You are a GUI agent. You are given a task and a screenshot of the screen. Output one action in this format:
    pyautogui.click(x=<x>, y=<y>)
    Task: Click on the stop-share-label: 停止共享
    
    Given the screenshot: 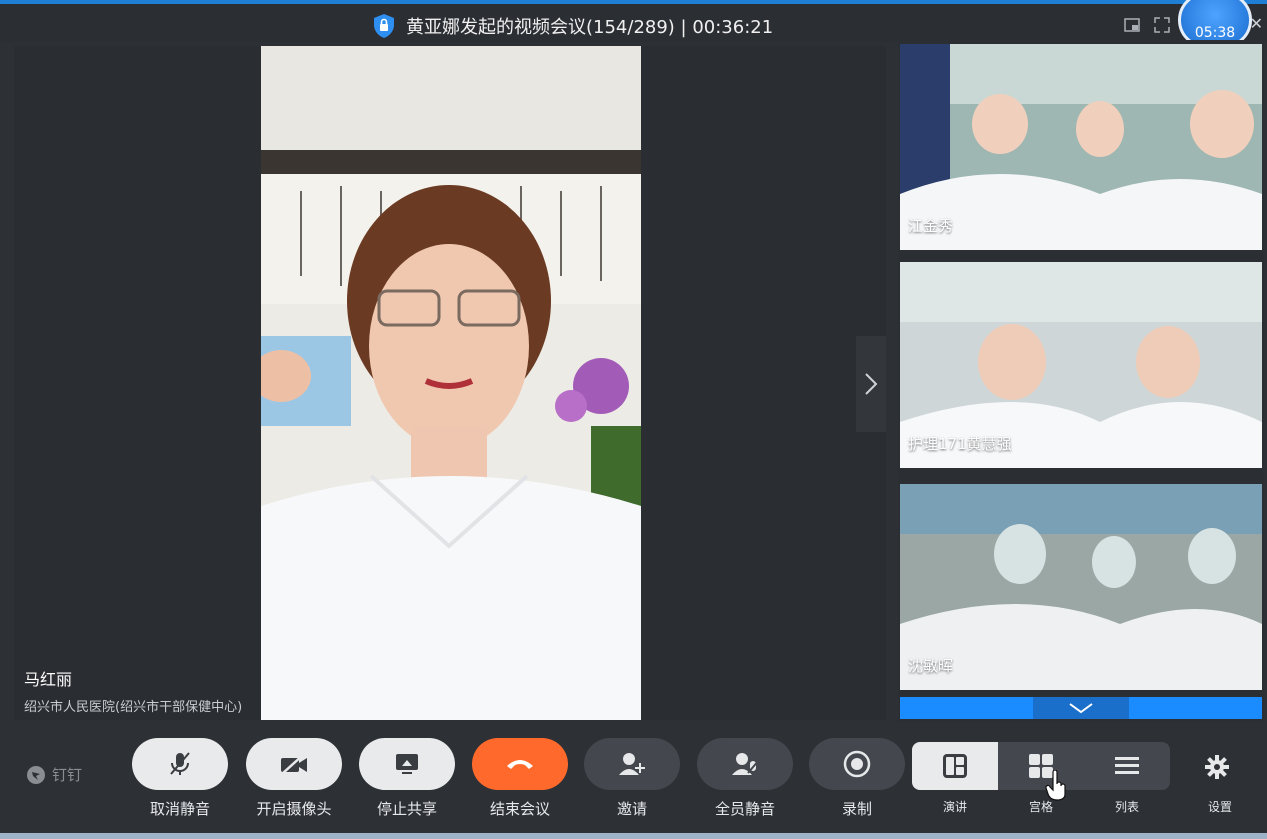 What is the action you would take?
    pyautogui.click(x=406, y=809)
    